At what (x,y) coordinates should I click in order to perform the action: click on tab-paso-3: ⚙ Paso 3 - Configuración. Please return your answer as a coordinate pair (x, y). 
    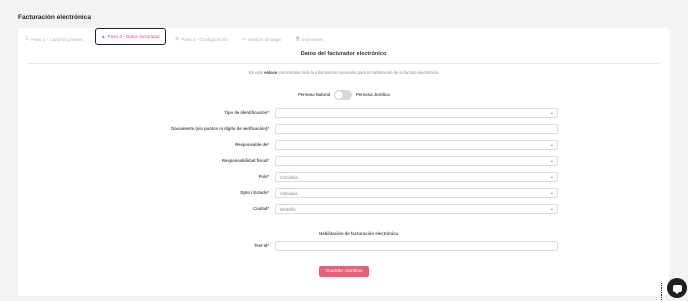
    Looking at the image, I should click on (201, 39).